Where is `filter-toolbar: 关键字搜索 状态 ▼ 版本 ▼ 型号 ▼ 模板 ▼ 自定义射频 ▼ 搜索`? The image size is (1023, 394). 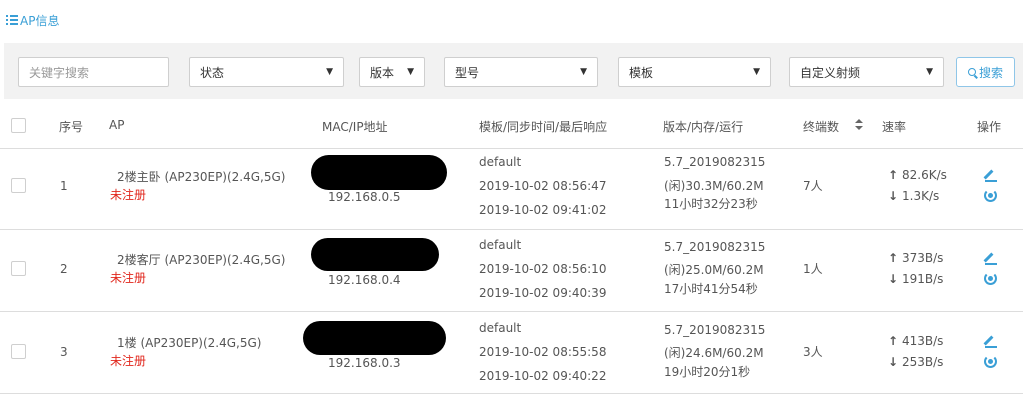
filter-toolbar: 关键字搜索 状态 ▼ 版本 ▼ 型号 ▼ 模板 ▼ 自定义射频 ▼ 搜索 is located at coordinates (513, 71).